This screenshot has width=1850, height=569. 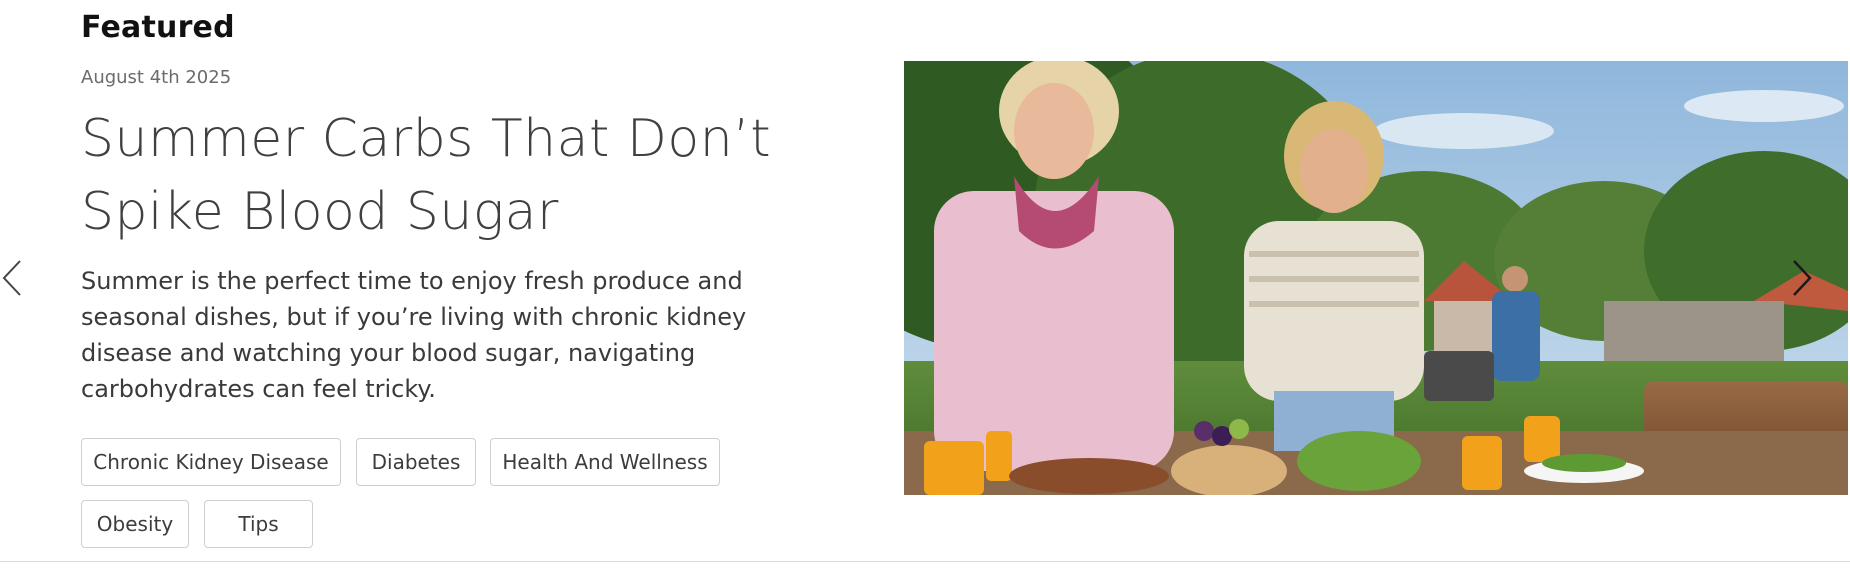 I want to click on carousel-next-button, so click(x=1802, y=278).